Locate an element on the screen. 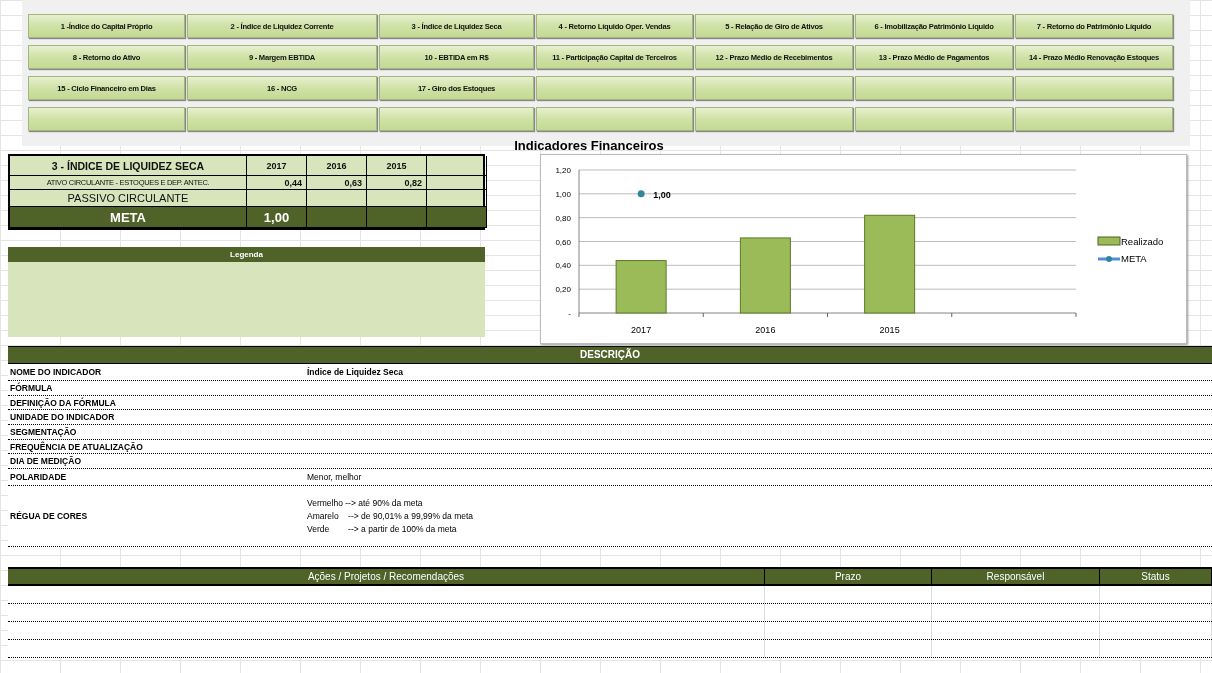 The height and width of the screenshot is (673, 1212). legend-label: META is located at coordinates (1134, 258).